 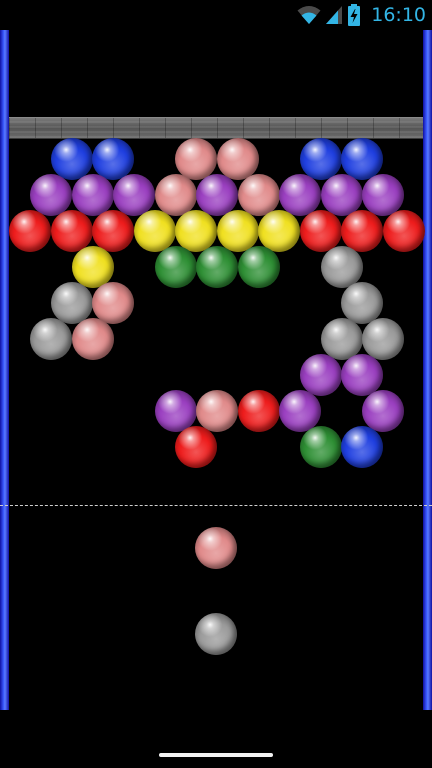 What do you see at coordinates (216, 755) in the screenshot?
I see `navigation-handle` at bounding box center [216, 755].